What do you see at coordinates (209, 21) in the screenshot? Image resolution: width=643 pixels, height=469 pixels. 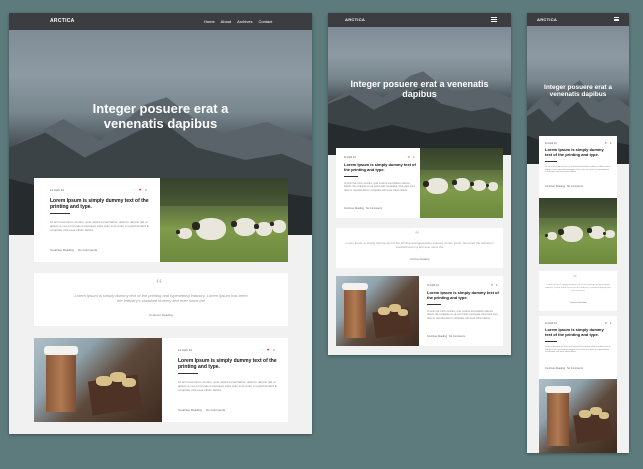 I see `nav-home: Home` at bounding box center [209, 21].